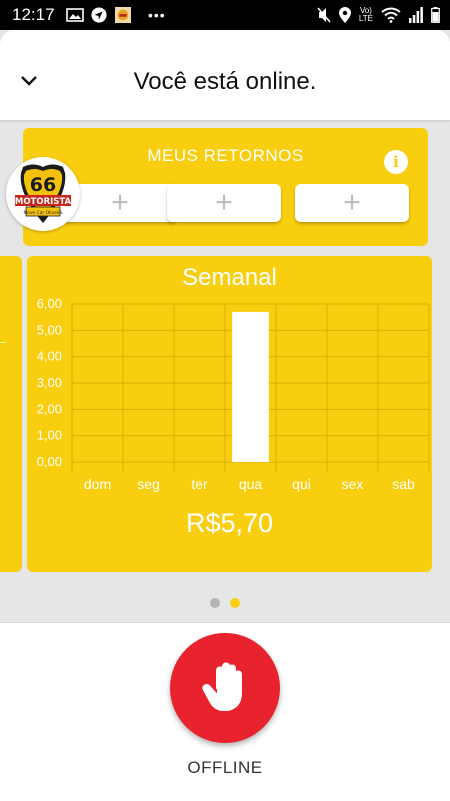 The width and height of the screenshot is (450, 801). Describe the element at coordinates (344, 15) in the screenshot. I see `location-icon` at that location.